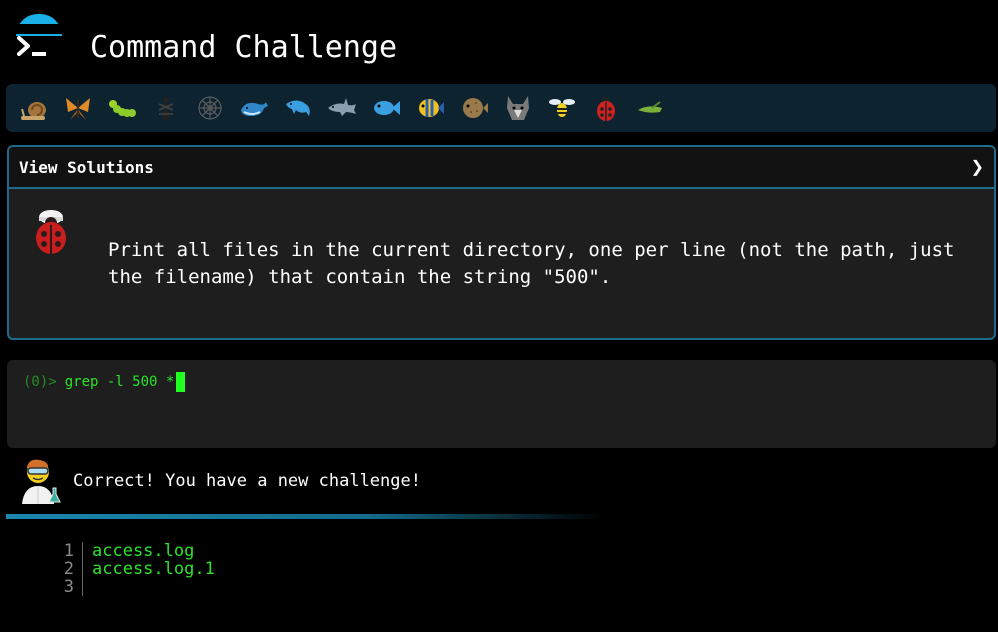 The image size is (998, 632). I want to click on snail-icon, so click(34, 108).